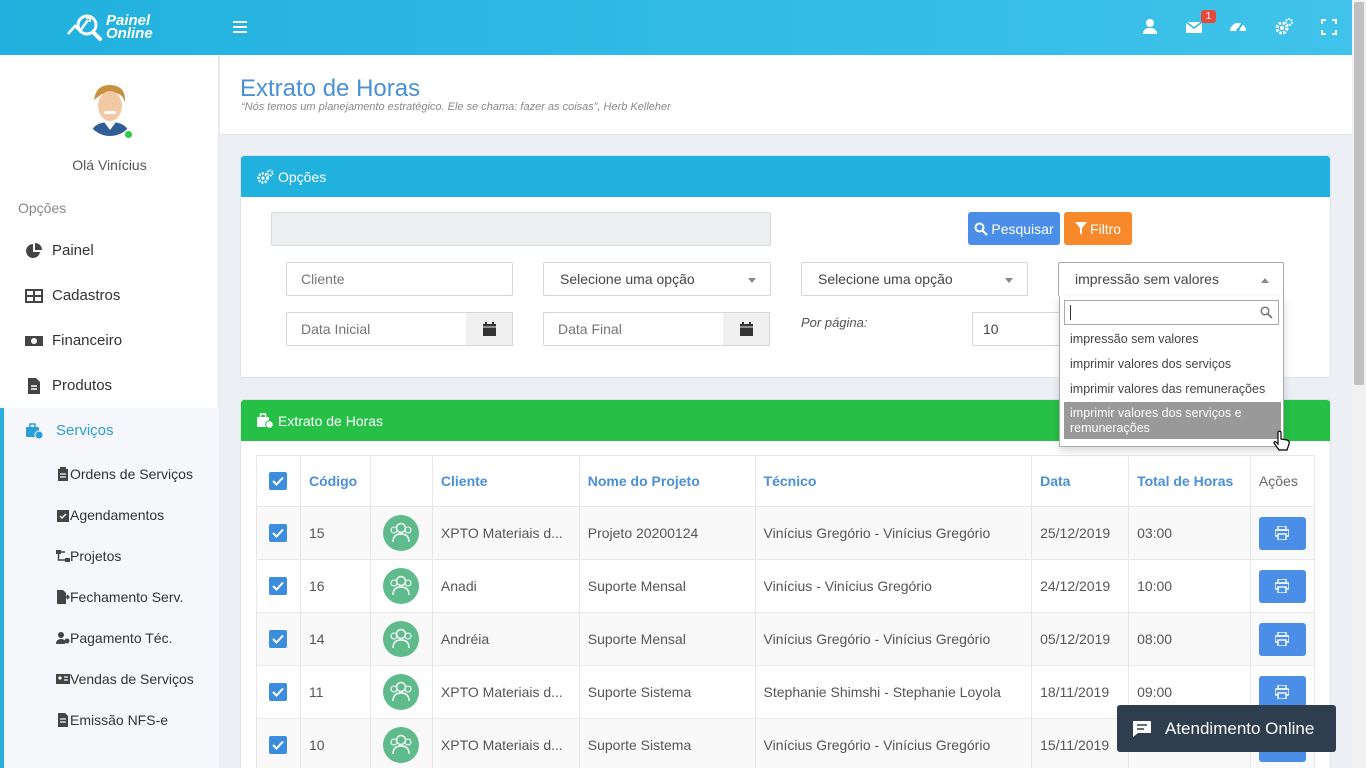 The width and height of the screenshot is (1366, 768). I want to click on cell-project: Suporte Sistema, so click(667, 692).